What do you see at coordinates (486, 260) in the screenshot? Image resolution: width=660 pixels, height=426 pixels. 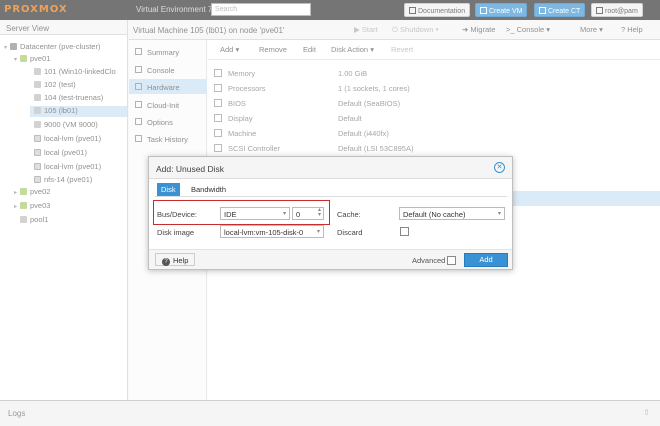 I see `add-button: Add` at bounding box center [486, 260].